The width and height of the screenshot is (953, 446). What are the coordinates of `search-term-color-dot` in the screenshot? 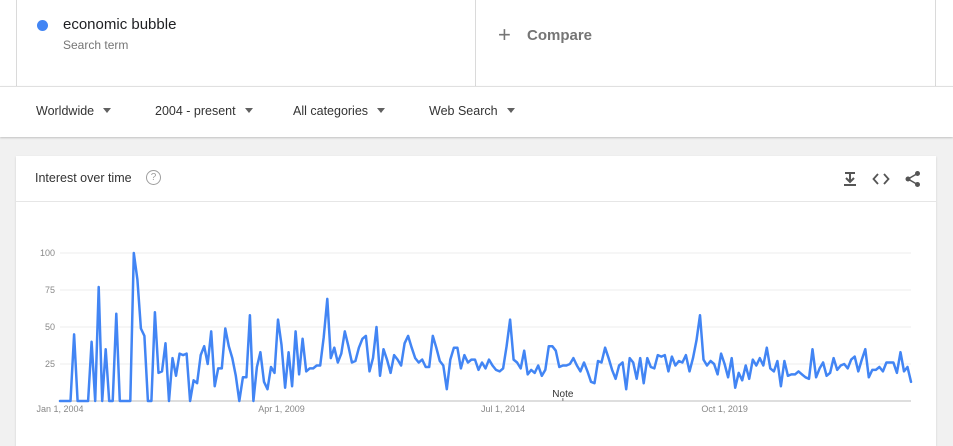 It's located at (42, 25).